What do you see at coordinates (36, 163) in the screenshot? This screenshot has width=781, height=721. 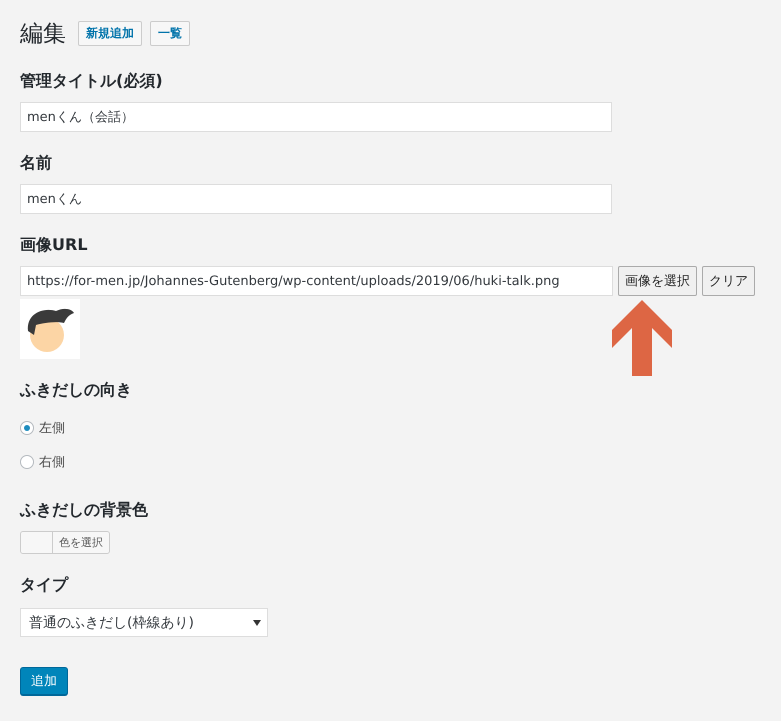 I see `field-label: 名前` at bounding box center [36, 163].